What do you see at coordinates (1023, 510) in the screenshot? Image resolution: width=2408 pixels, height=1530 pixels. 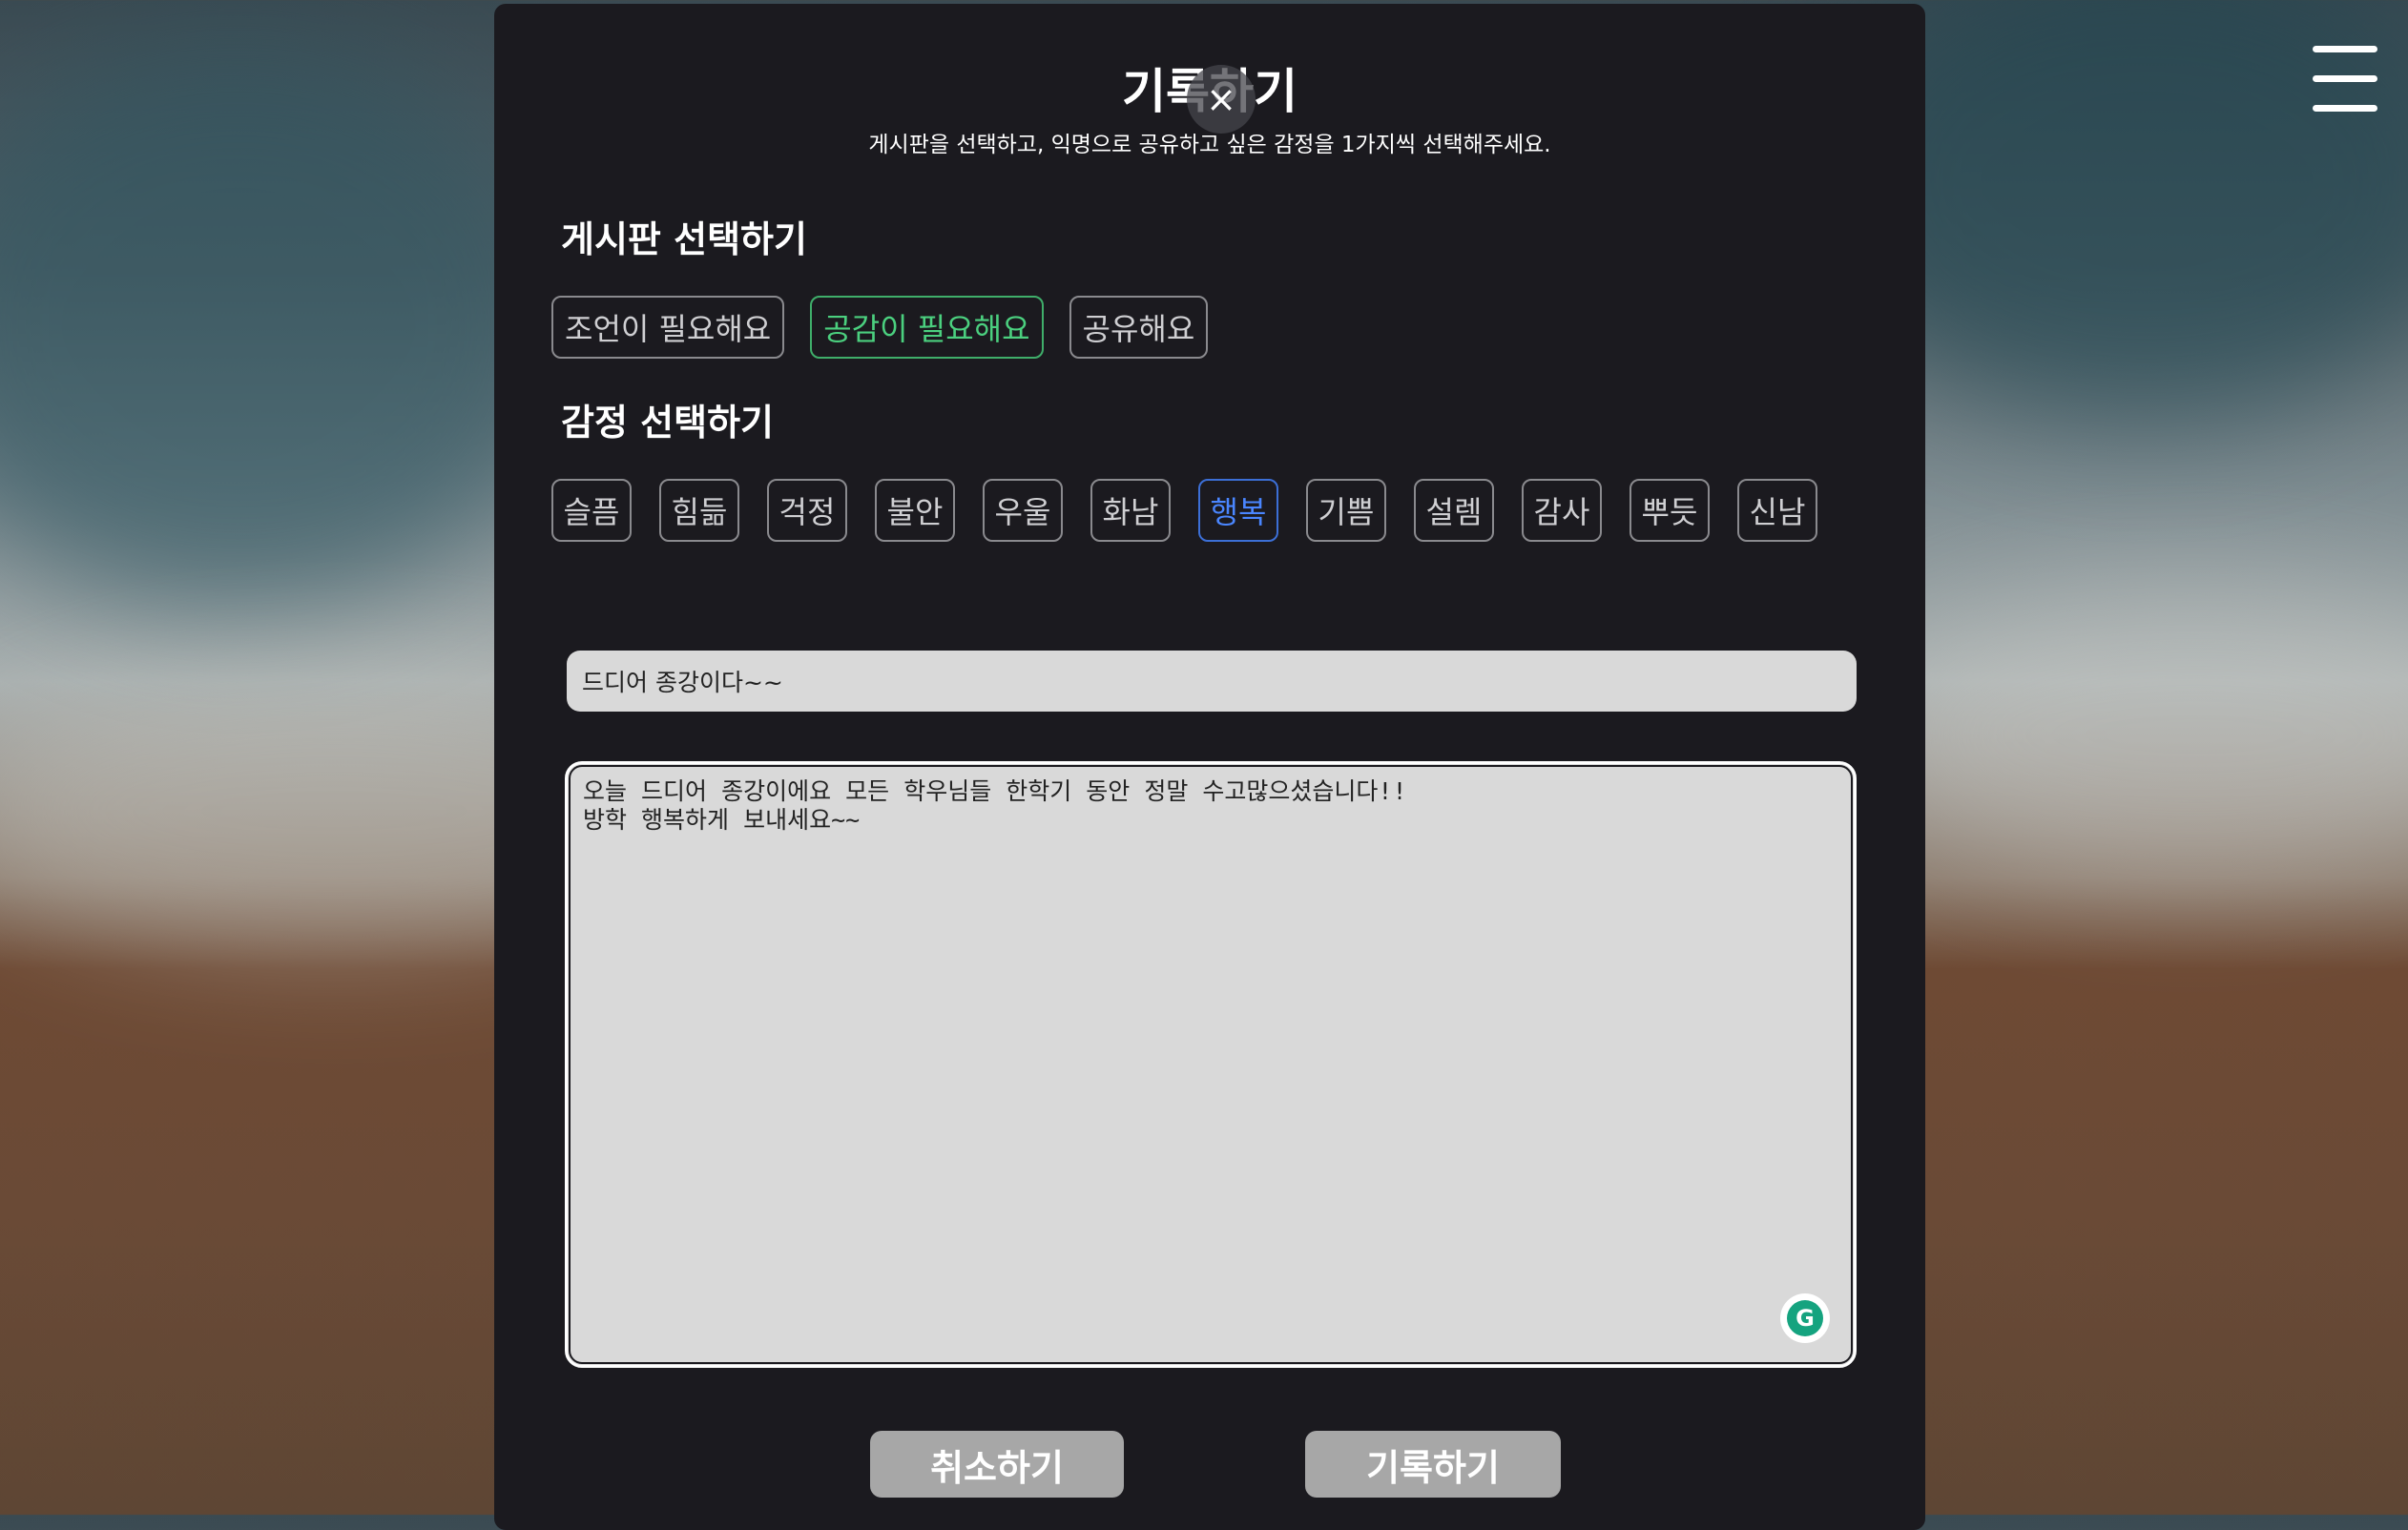 I see `emotion-option-depression: 우울` at bounding box center [1023, 510].